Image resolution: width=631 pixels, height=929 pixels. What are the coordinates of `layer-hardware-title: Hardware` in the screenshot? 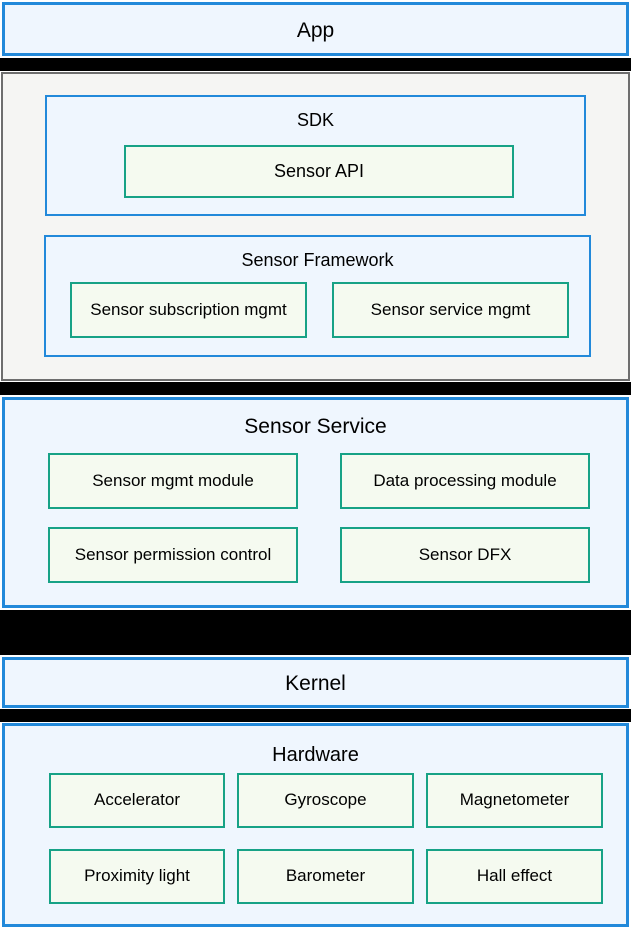 It's located at (315, 755).